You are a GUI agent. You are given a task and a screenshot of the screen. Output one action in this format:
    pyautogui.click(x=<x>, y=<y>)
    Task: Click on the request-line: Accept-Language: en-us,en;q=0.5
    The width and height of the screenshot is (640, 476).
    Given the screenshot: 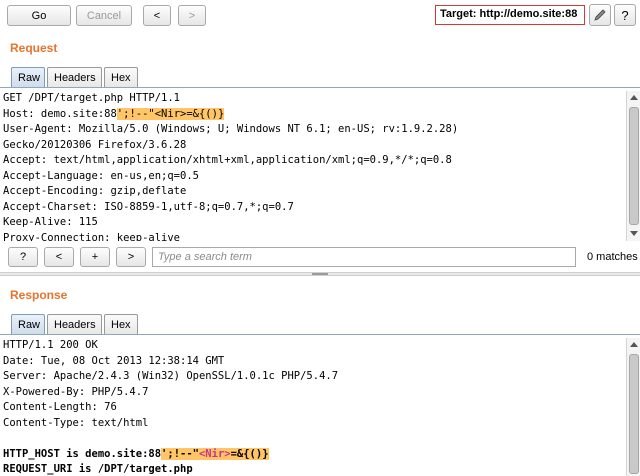 What is the action you would take?
    pyautogui.click(x=101, y=175)
    